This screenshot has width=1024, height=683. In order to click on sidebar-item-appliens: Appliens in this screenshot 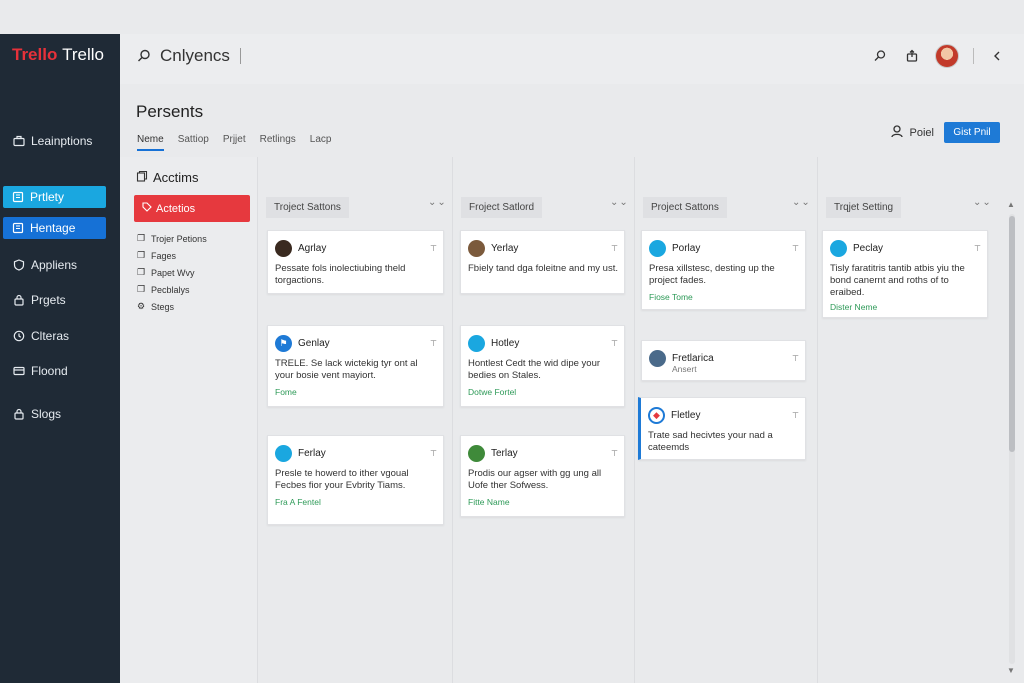, I will do `click(62, 265)`.